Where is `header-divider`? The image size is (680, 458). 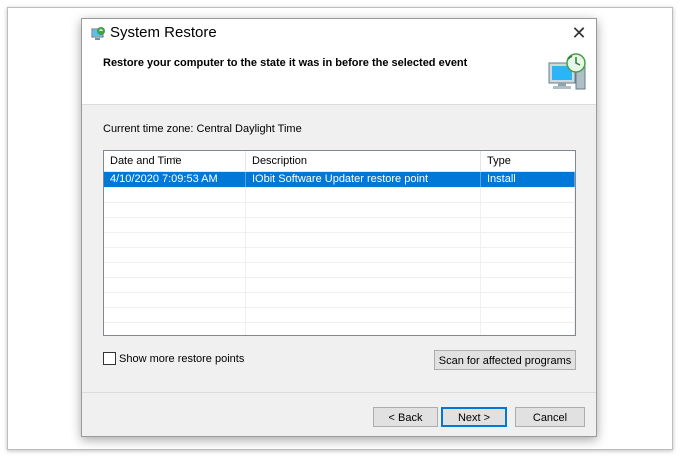
header-divider is located at coordinates (339, 104).